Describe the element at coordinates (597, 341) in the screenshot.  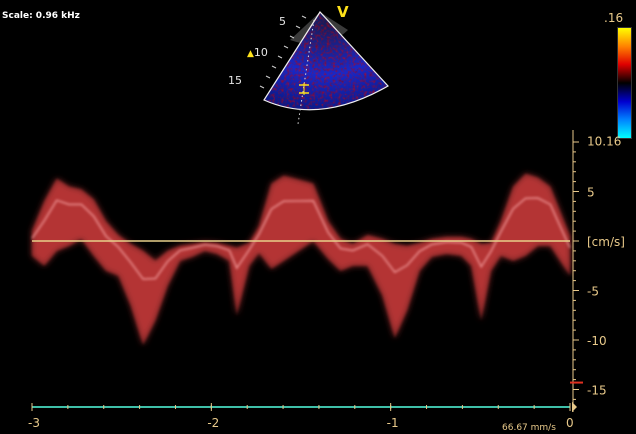
I see `velocity-tick-label: -10` at that location.